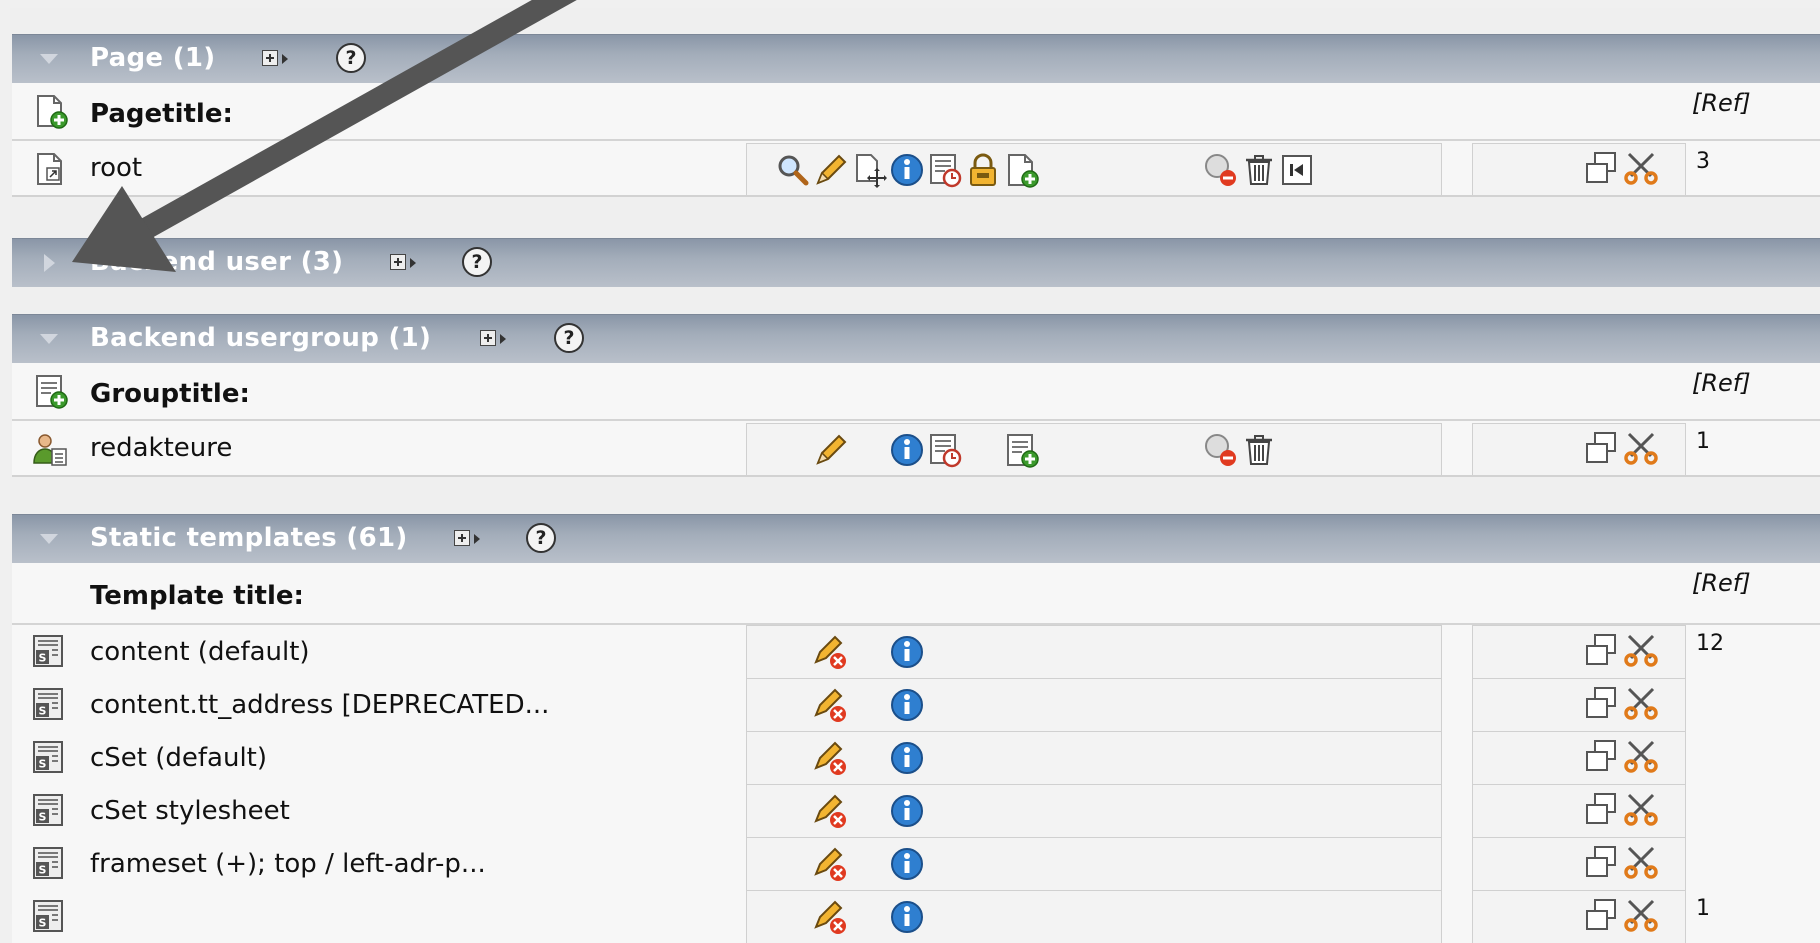  What do you see at coordinates (161, 114) in the screenshot?
I see `column-label: Pagetitle:` at bounding box center [161, 114].